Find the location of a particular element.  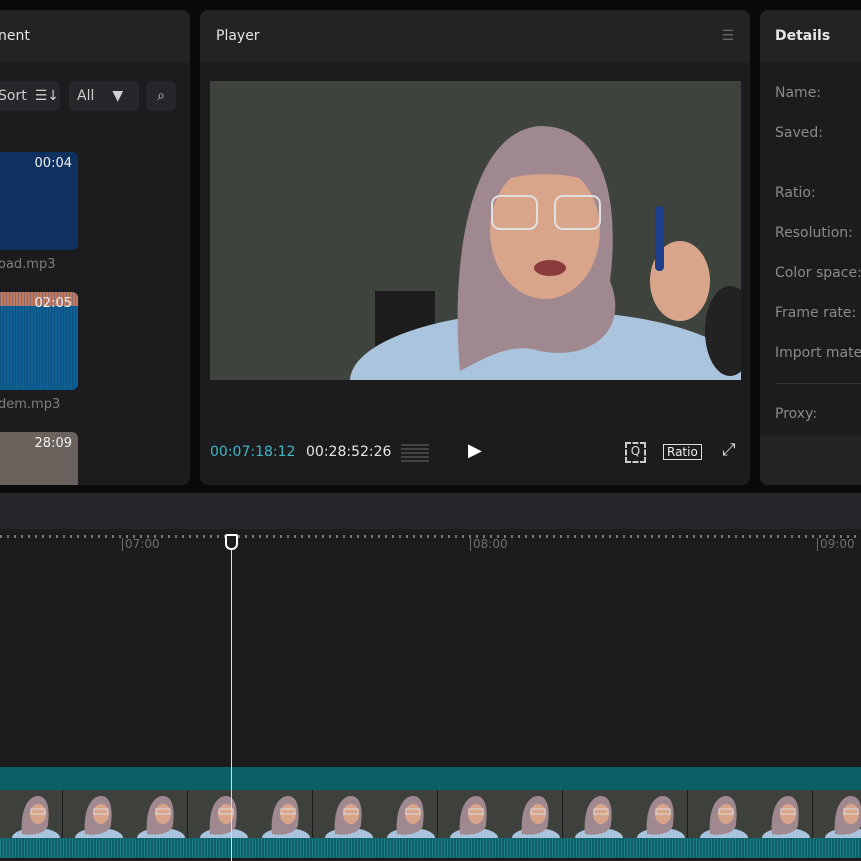

sort-icon: ☰↓ is located at coordinates (46, 96).